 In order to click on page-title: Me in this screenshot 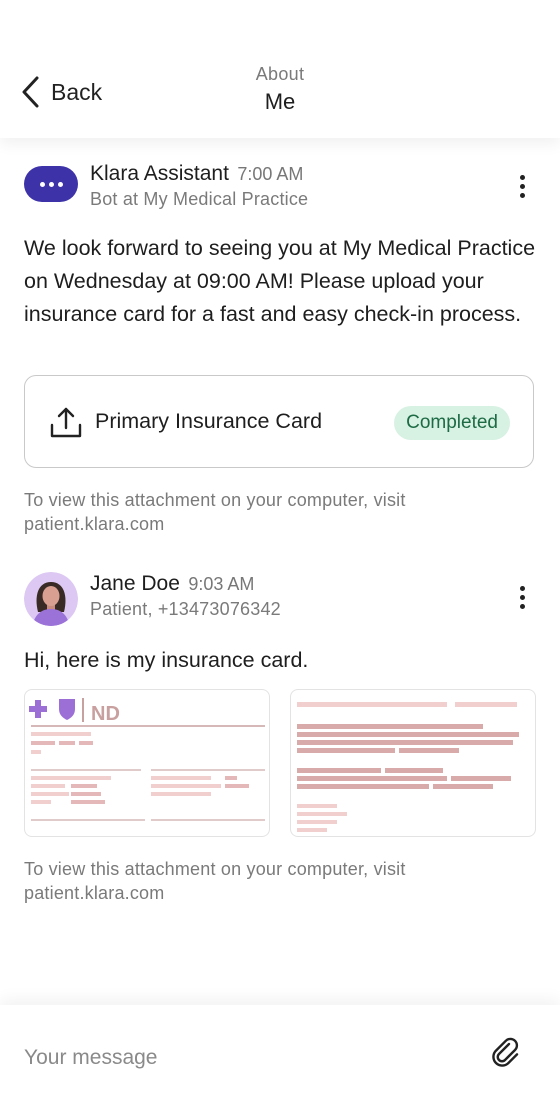, I will do `click(280, 101)`.